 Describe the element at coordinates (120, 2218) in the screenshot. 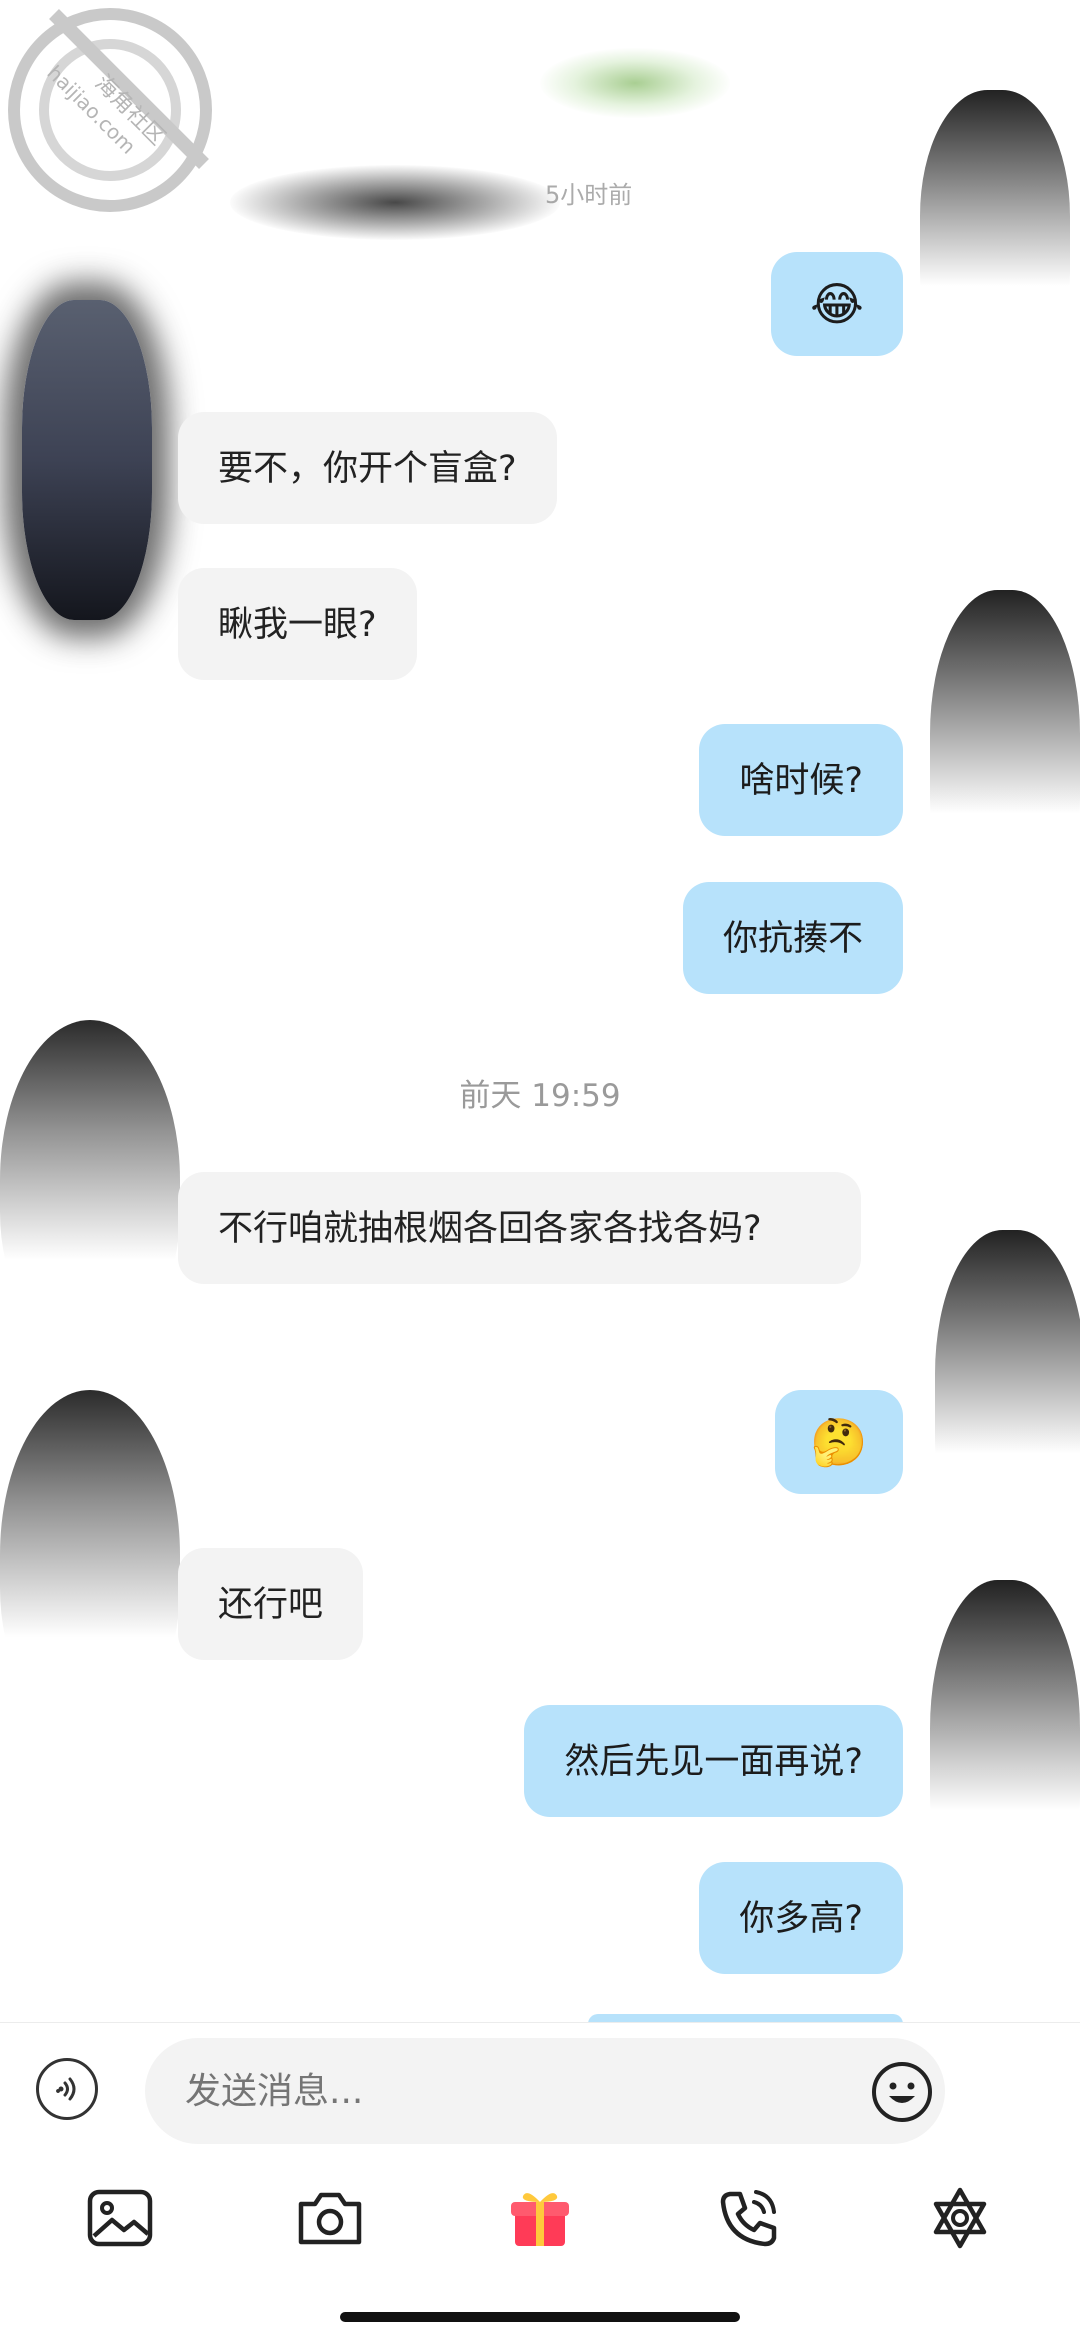

I see `image-icon` at that location.